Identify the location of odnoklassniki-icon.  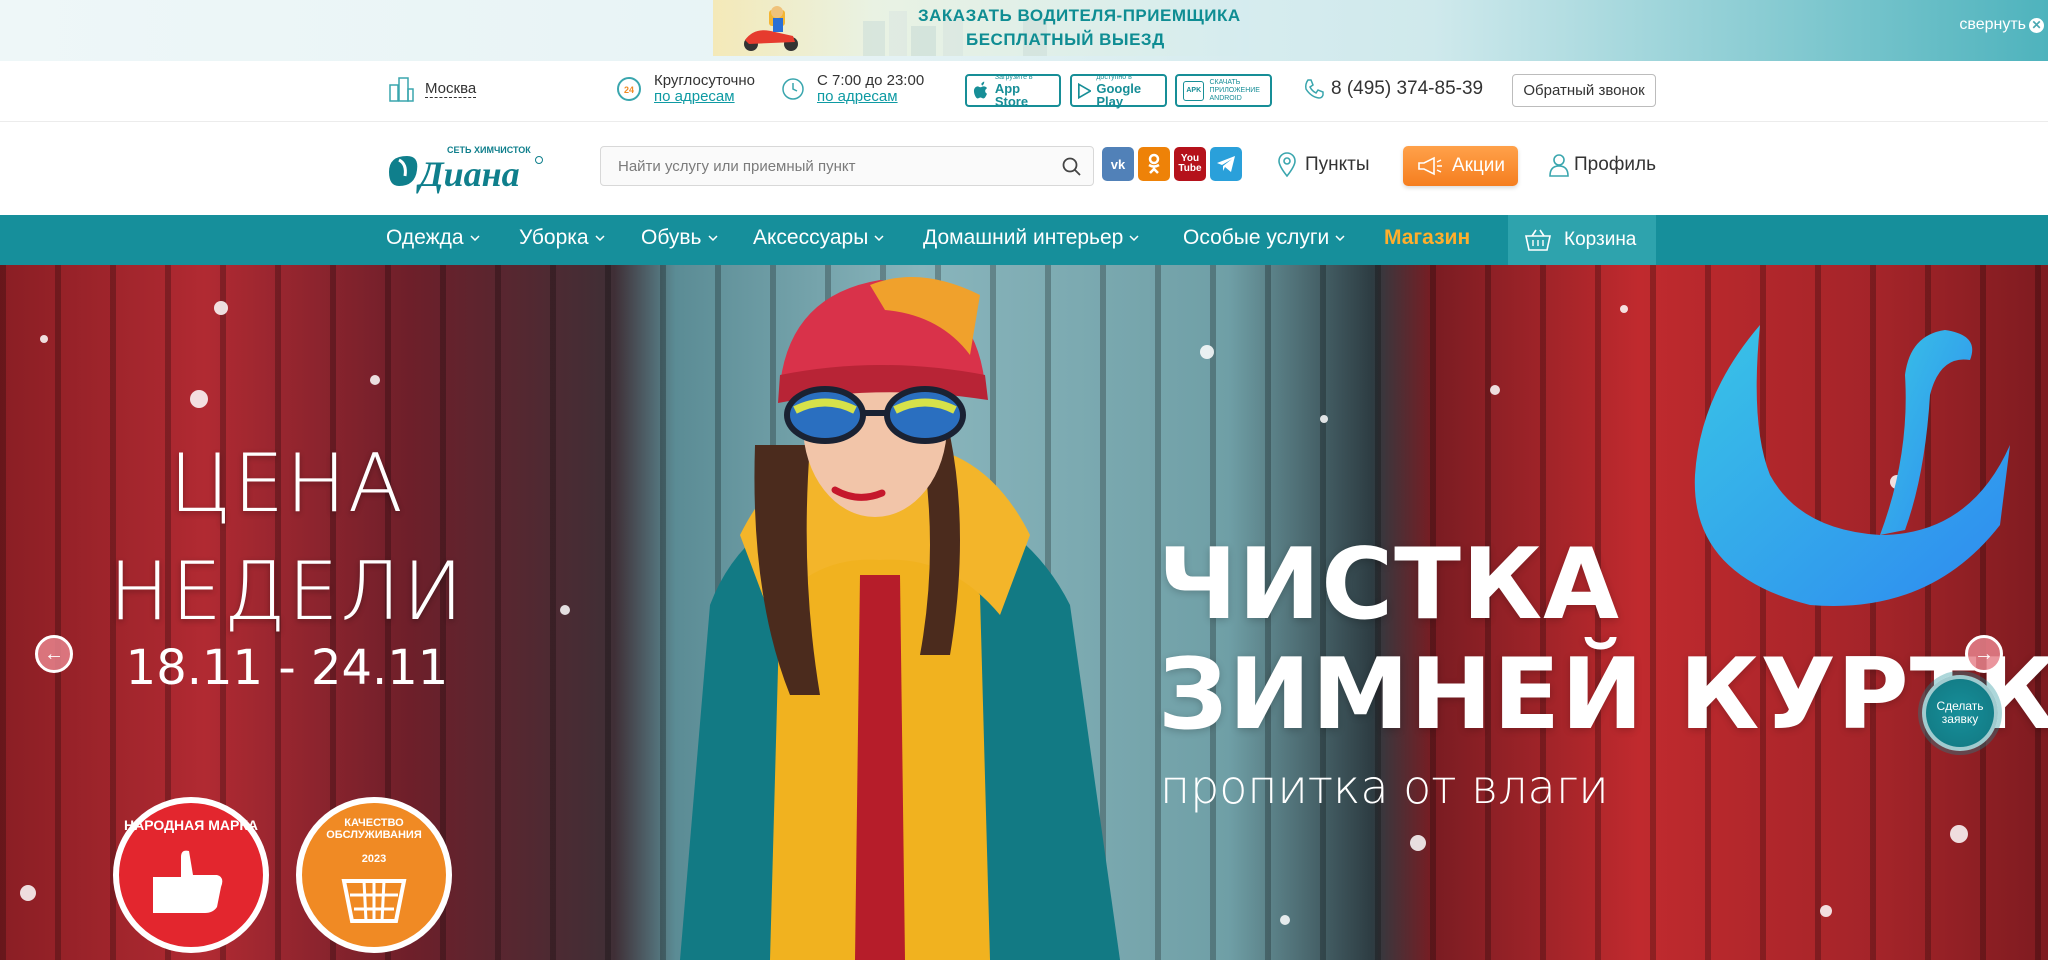
(1154, 164).